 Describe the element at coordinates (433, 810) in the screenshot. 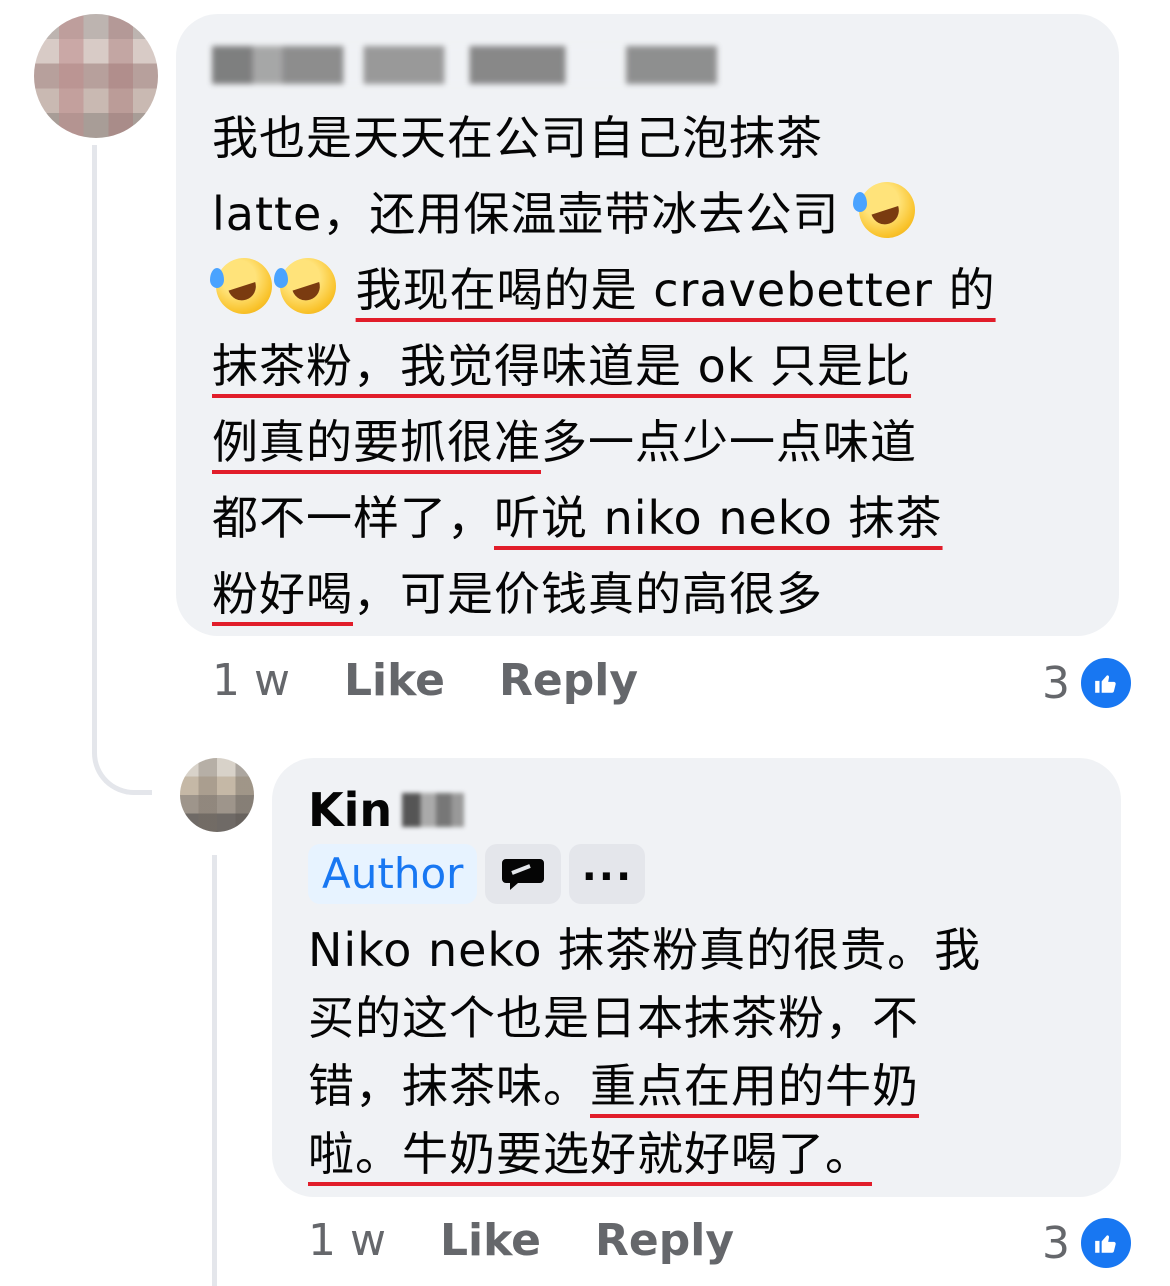

I see `author-name-blurred` at that location.